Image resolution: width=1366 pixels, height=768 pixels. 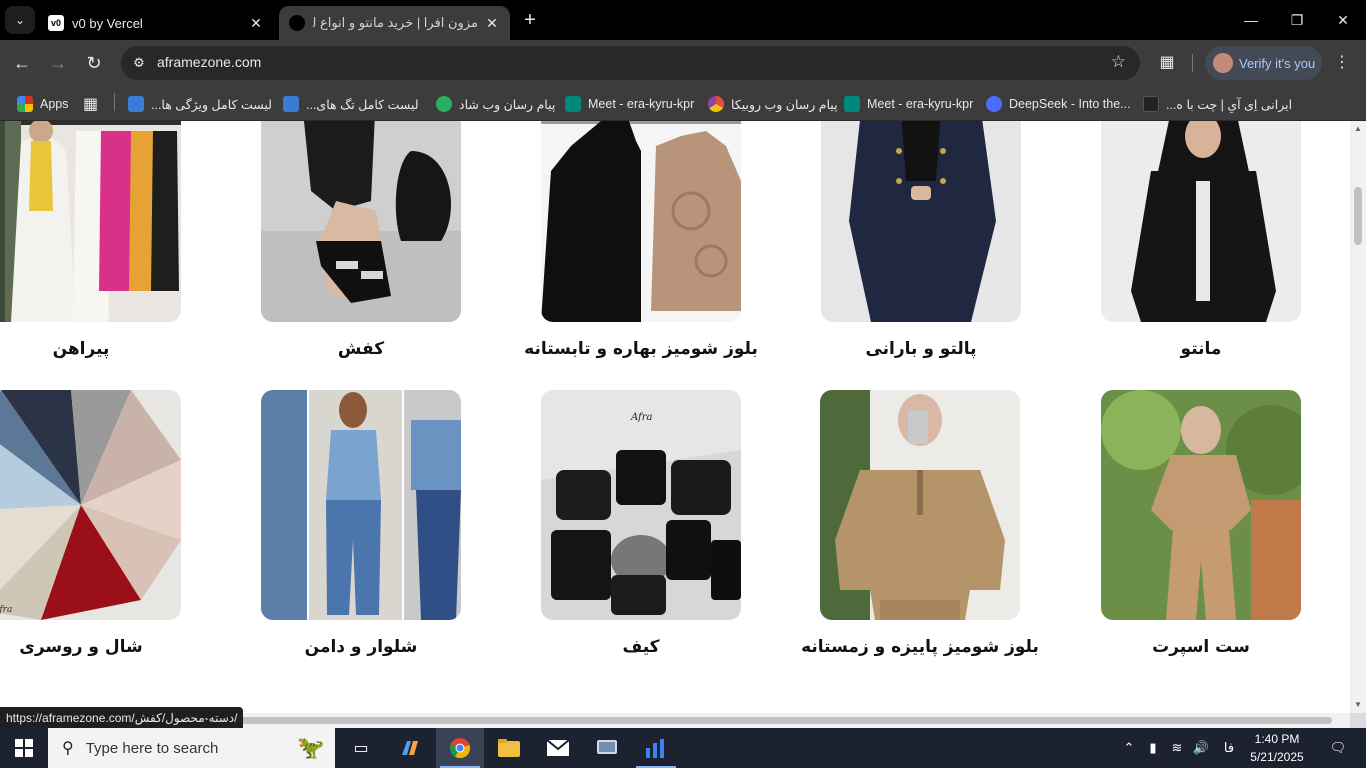 I want to click on bookmark-item: پیام رسان وب روبیکا, so click(x=773, y=104).